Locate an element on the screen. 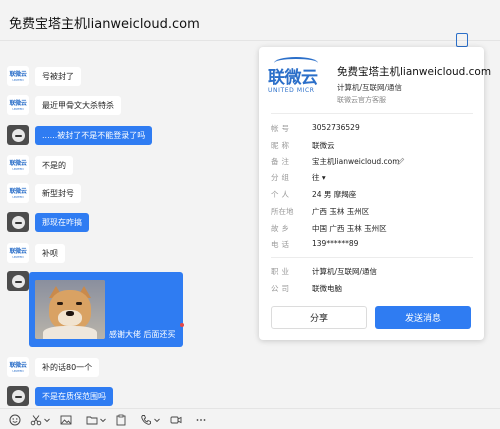 This screenshot has width=500, height=429. image-icon is located at coordinates (66, 420).